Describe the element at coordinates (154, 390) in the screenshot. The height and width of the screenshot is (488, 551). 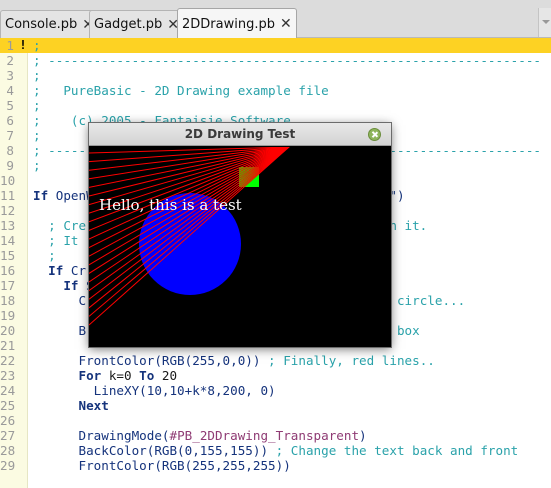
I see `code-text: LineXY(10,10+k*8,200, 0)` at that location.